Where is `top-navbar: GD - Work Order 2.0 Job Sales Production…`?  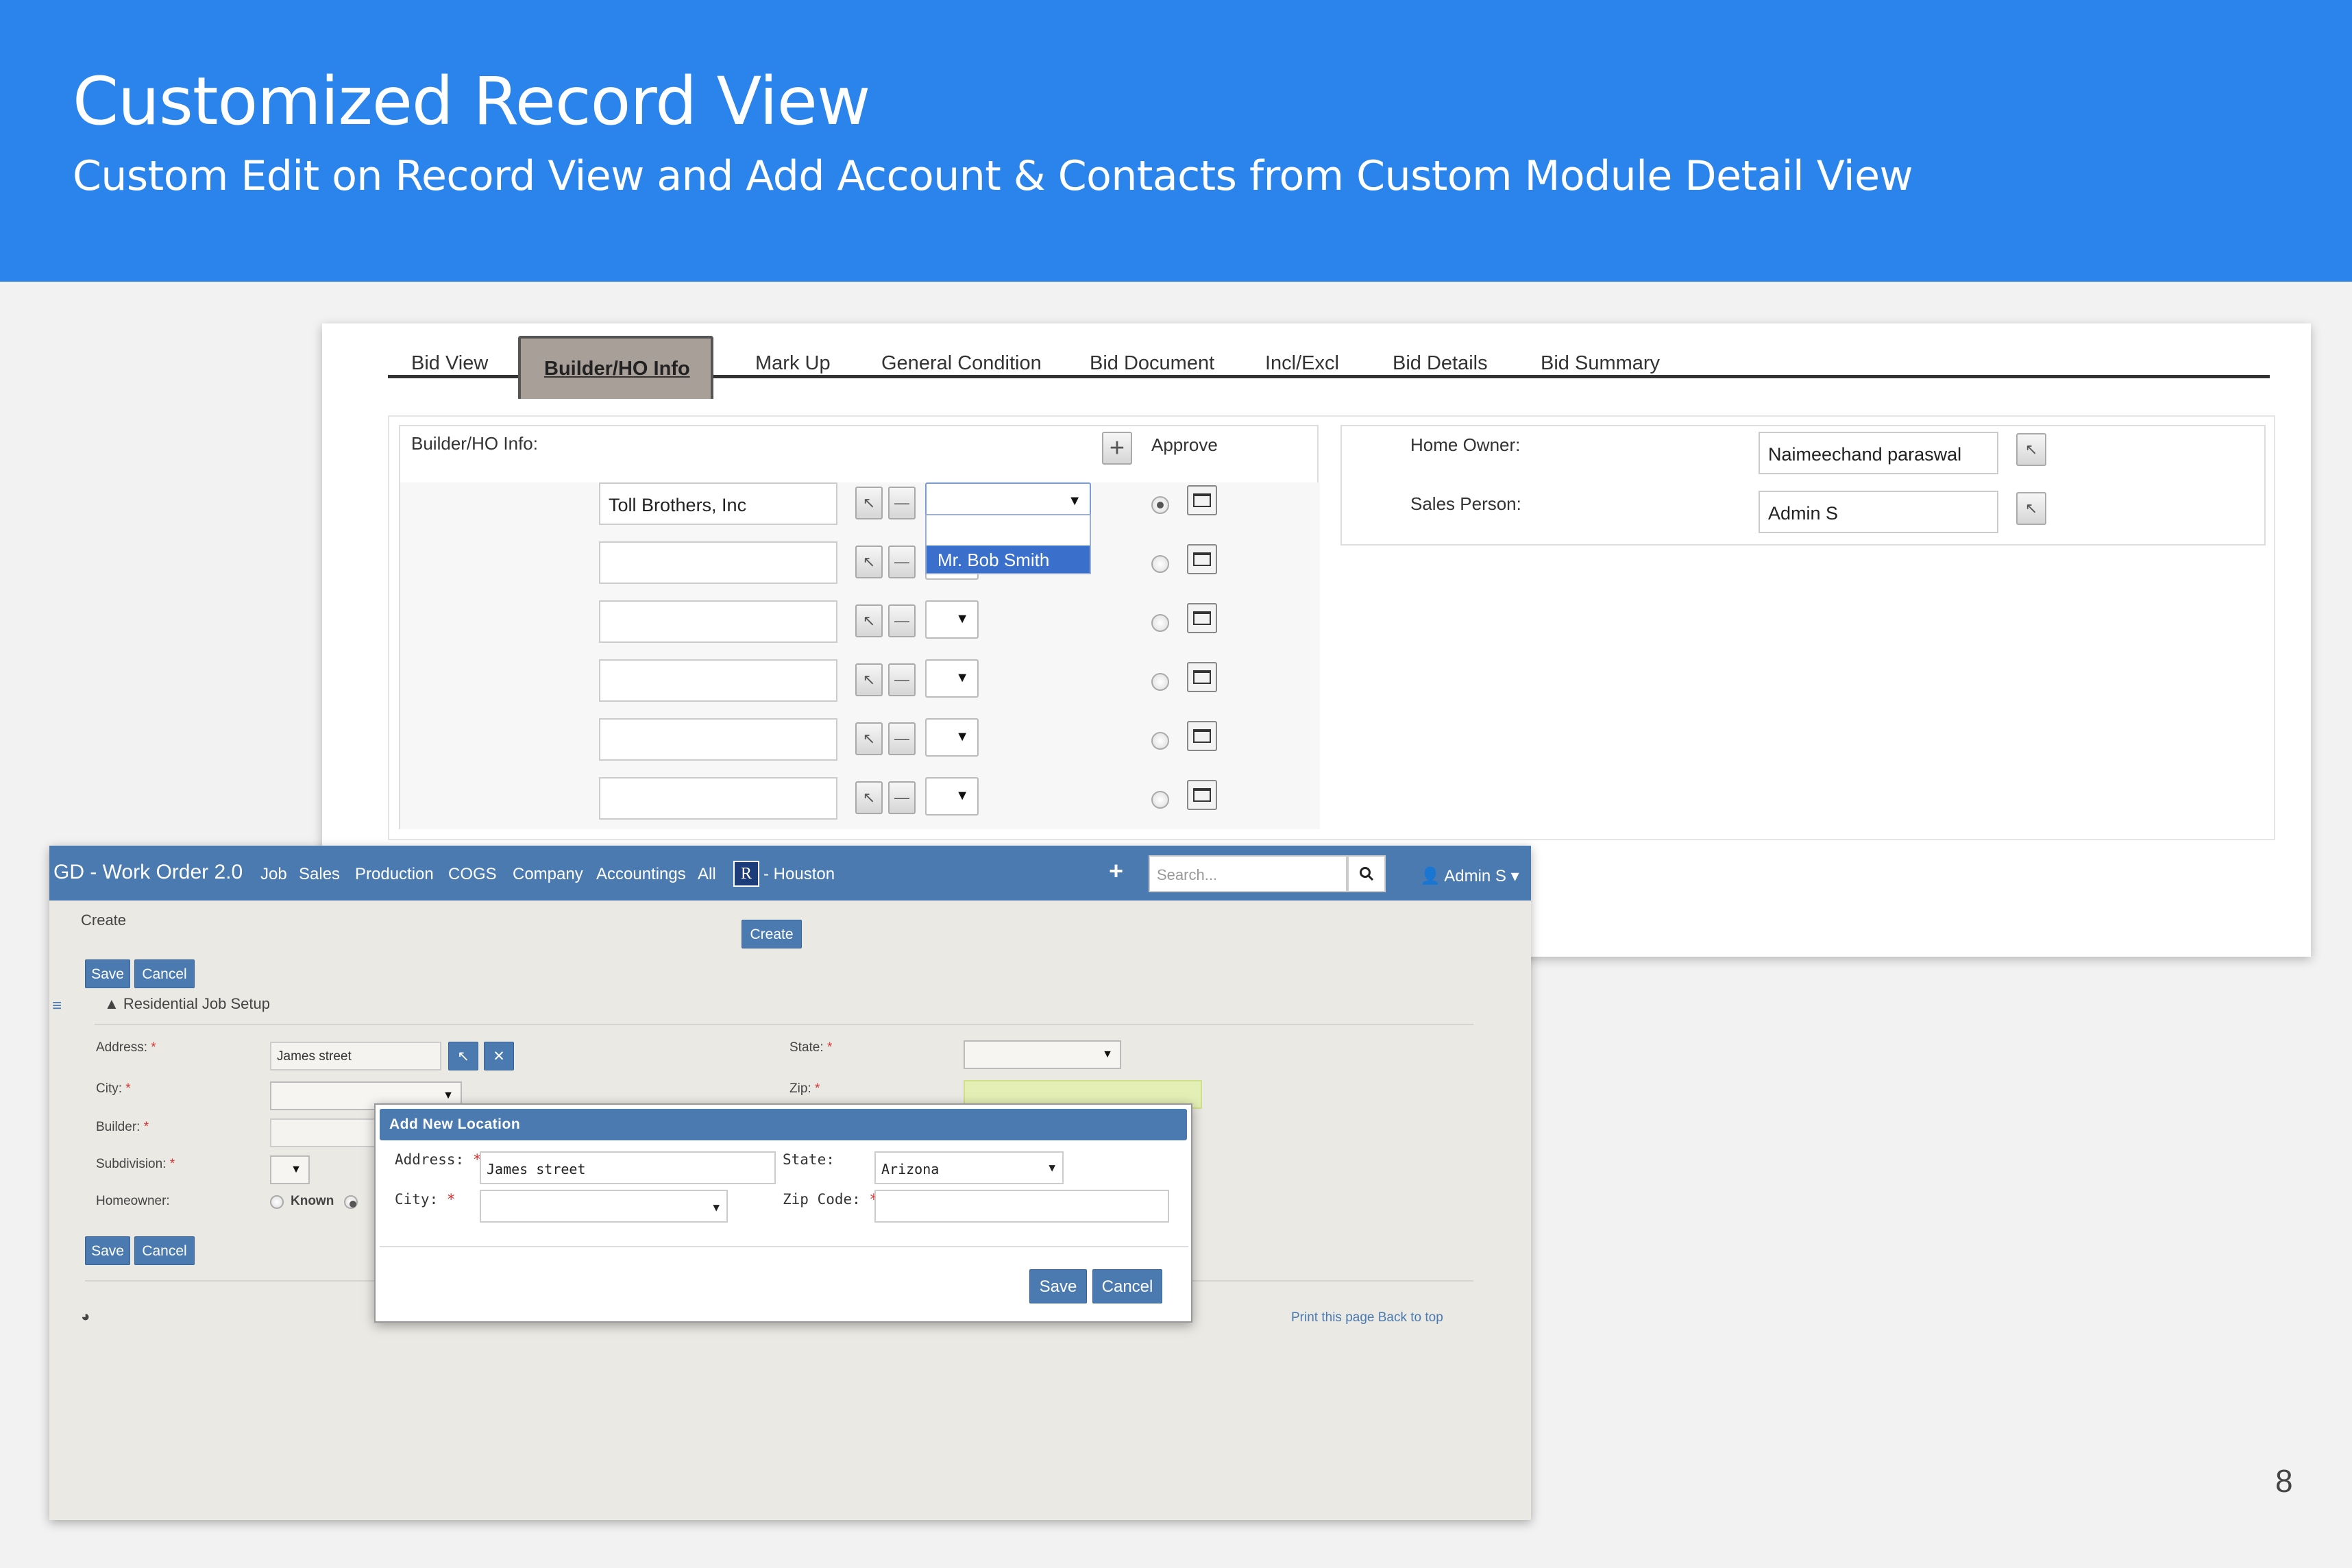
top-navbar: GD - Work Order 2.0 Job Sales Production… is located at coordinates (790, 873).